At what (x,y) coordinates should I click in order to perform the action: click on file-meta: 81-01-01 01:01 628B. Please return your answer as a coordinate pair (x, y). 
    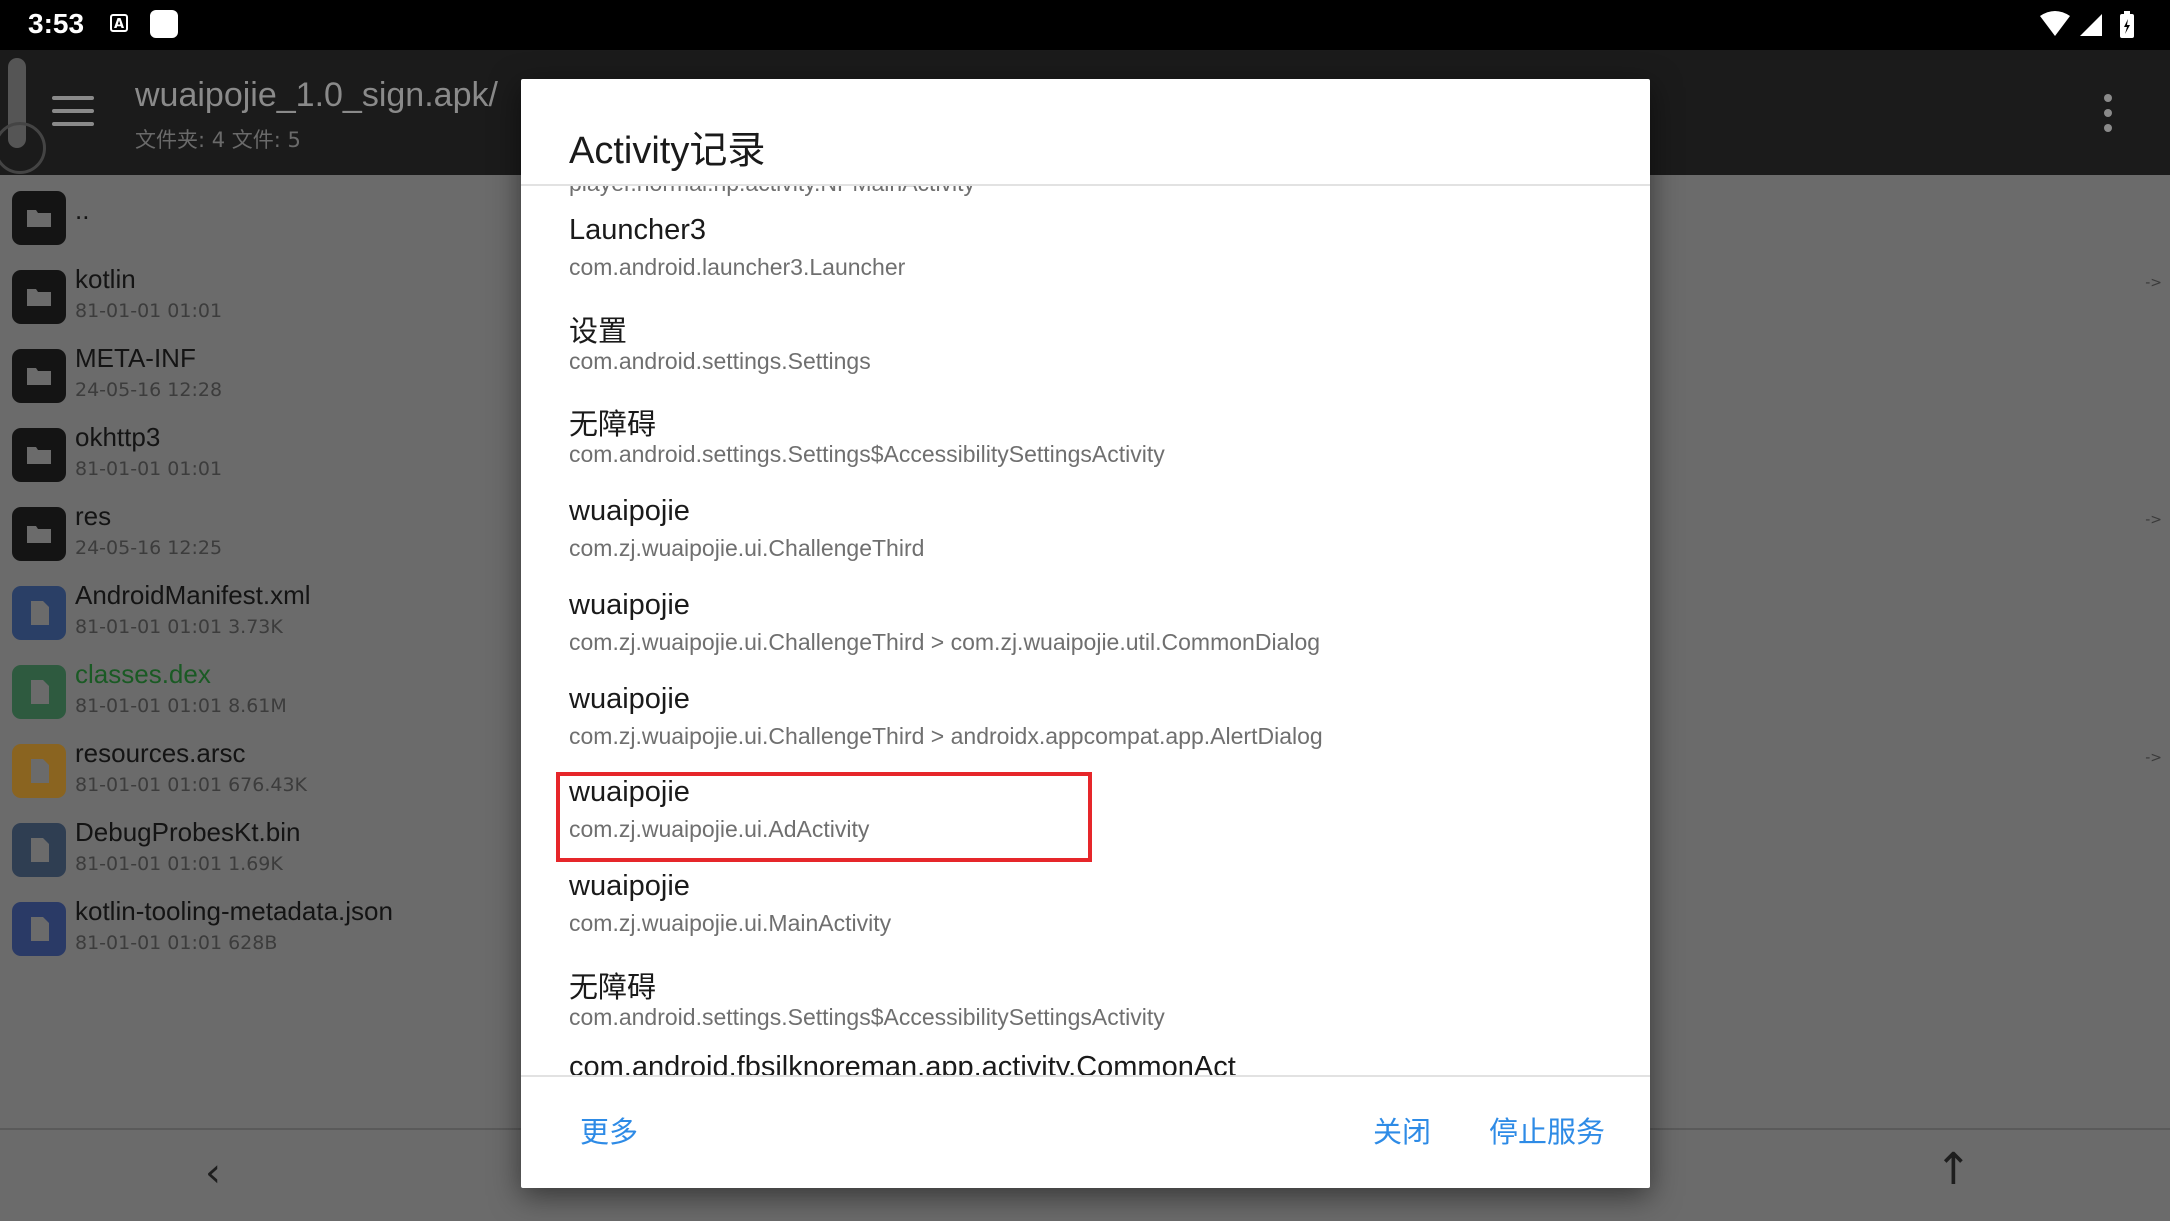
    Looking at the image, I should click on (176, 943).